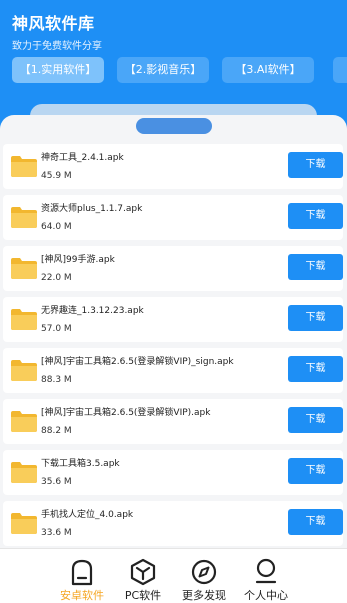 Image resolution: width=347 pixels, height=603 pixels. I want to click on file-name: [神风]宇宙工具箱2.6.5(登录解锁VIP)_sign.apk, so click(137, 362).